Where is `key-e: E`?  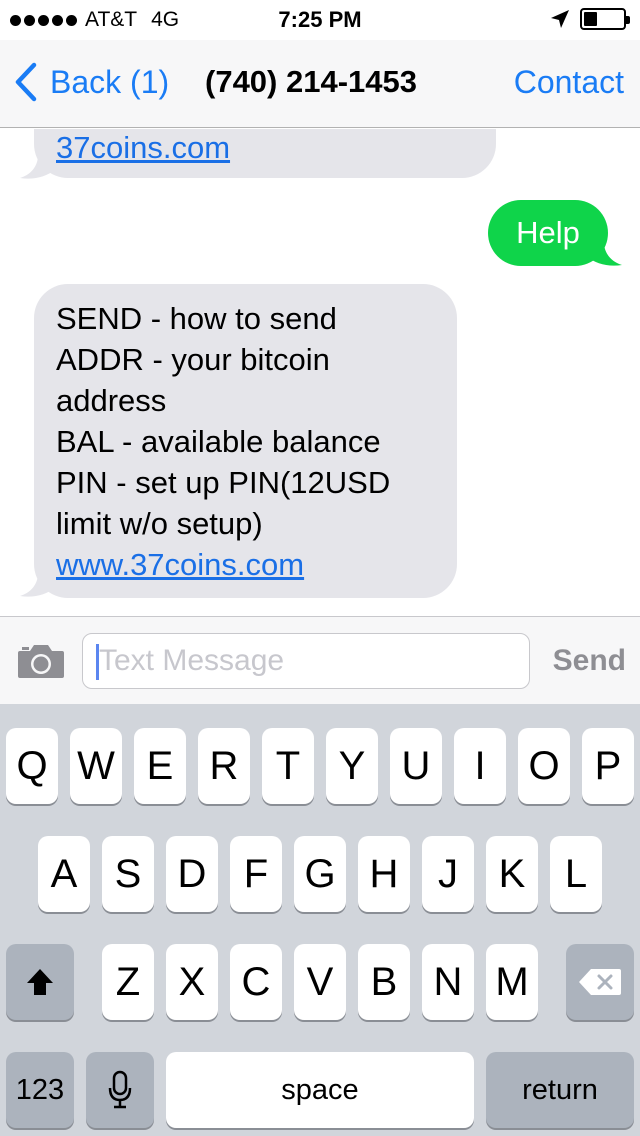 key-e: E is located at coordinates (160, 766).